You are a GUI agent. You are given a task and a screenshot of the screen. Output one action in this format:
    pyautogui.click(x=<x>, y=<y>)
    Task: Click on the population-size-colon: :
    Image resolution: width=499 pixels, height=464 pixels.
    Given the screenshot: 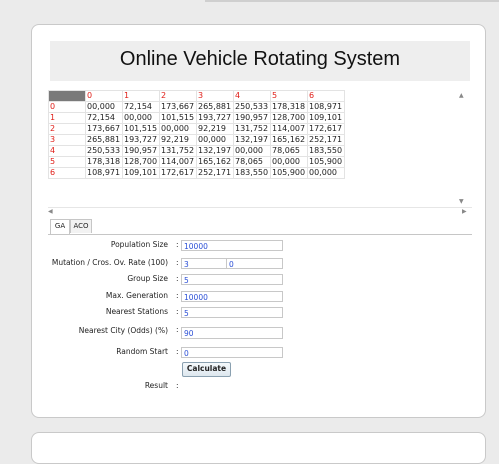 What is the action you would take?
    pyautogui.click(x=177, y=244)
    